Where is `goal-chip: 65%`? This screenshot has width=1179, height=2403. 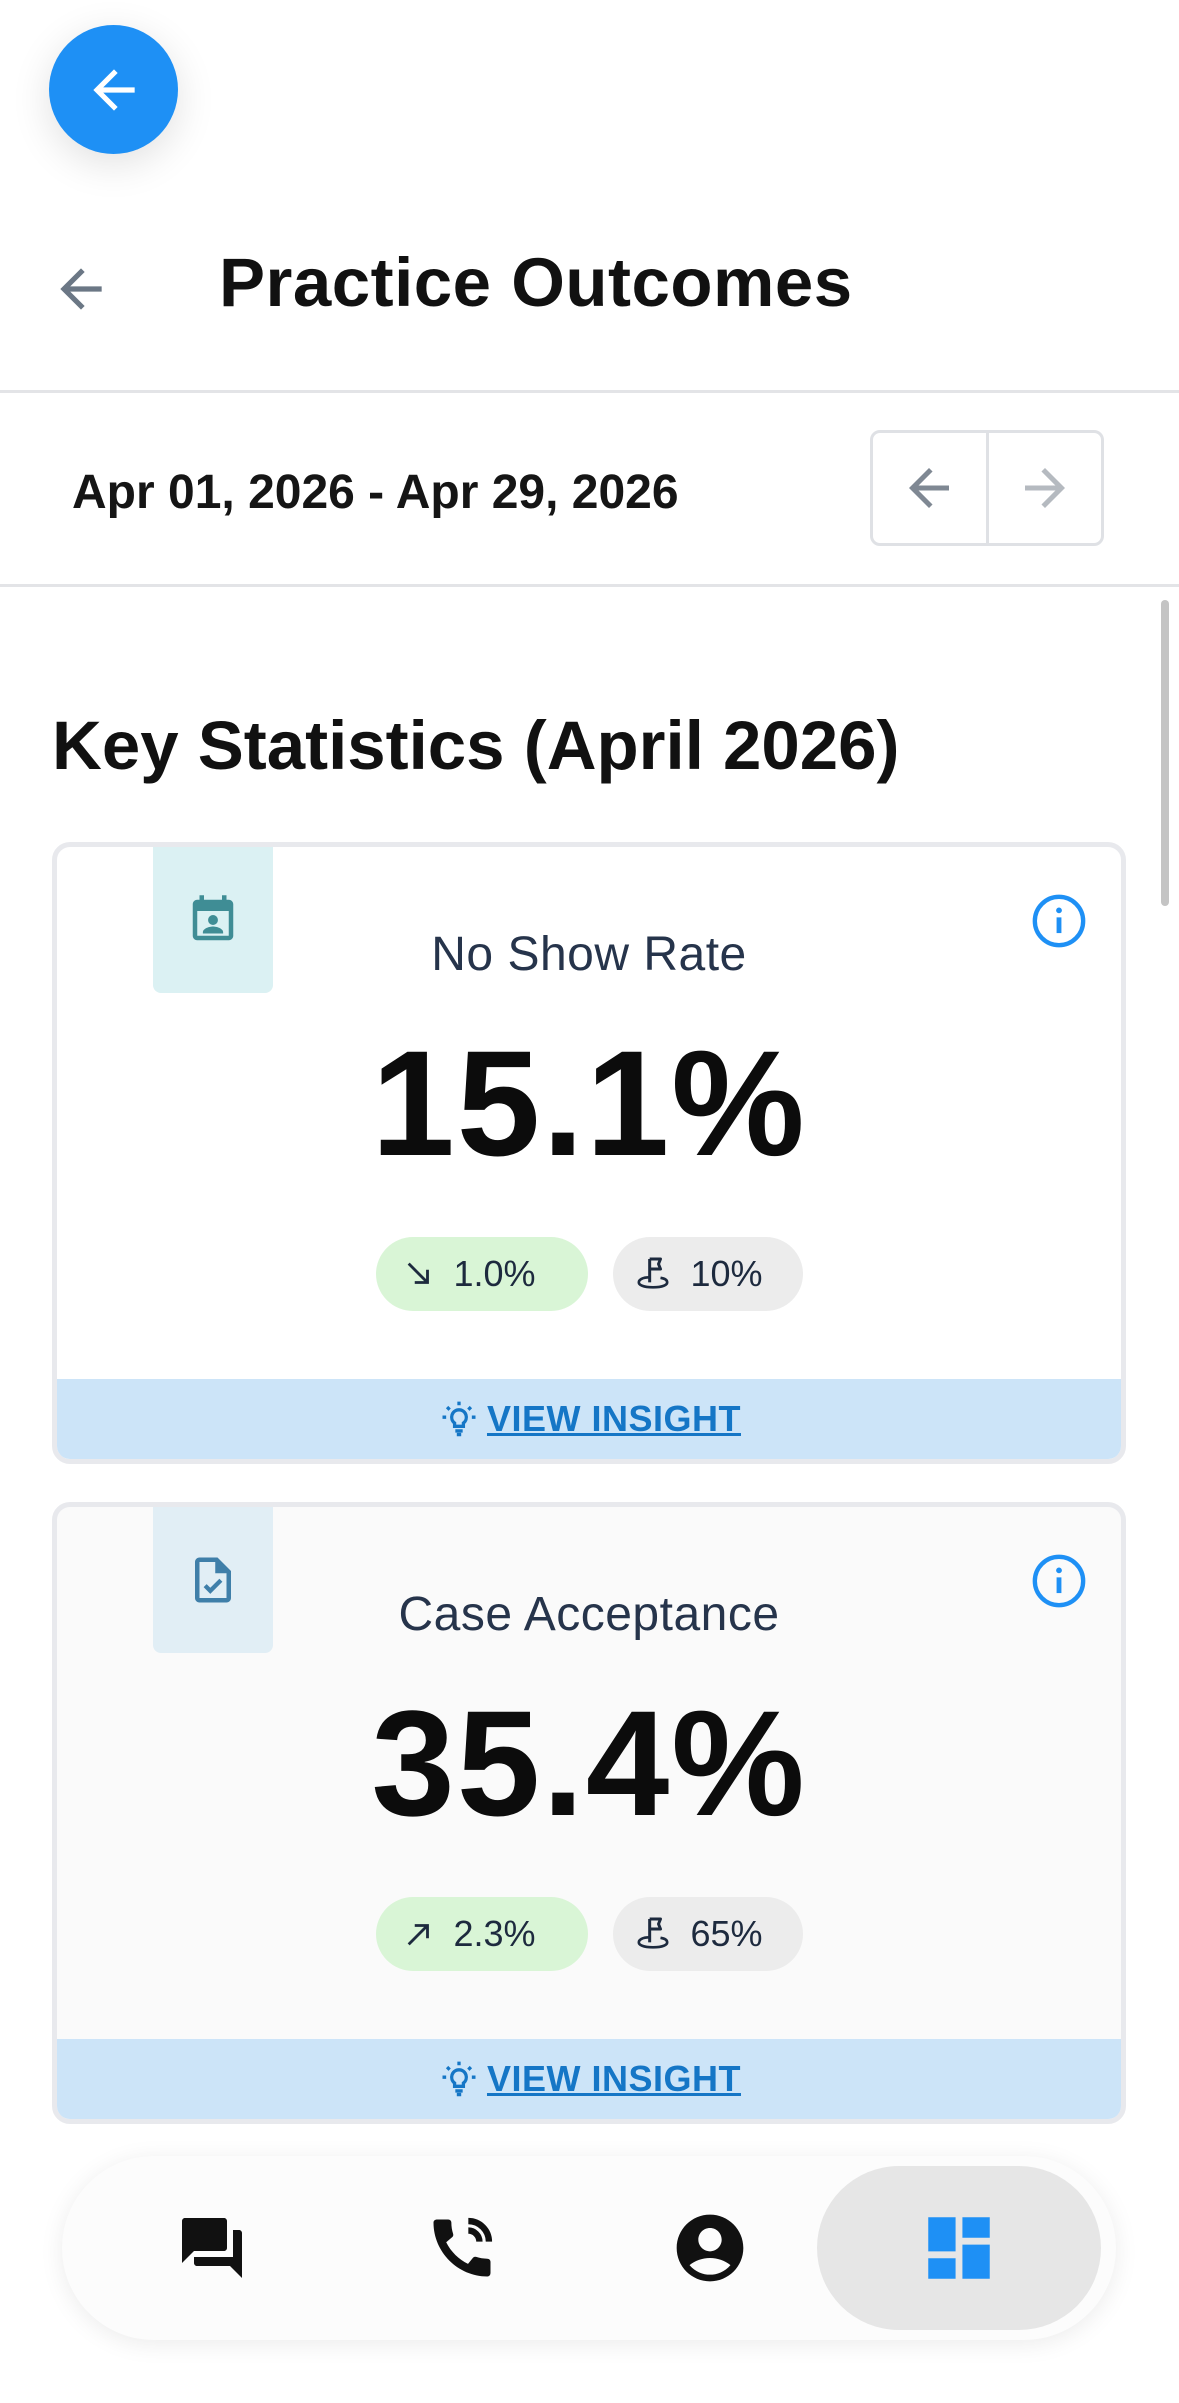 goal-chip: 65% is located at coordinates (707, 1934).